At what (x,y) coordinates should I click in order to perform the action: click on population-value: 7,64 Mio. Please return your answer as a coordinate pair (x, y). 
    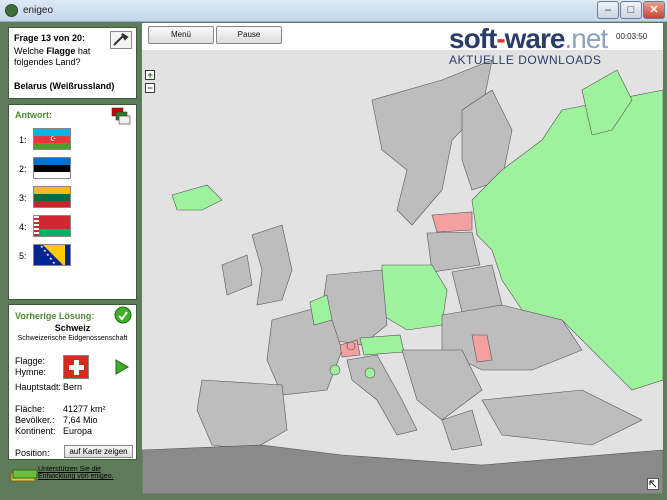
    Looking at the image, I should click on (80, 420).